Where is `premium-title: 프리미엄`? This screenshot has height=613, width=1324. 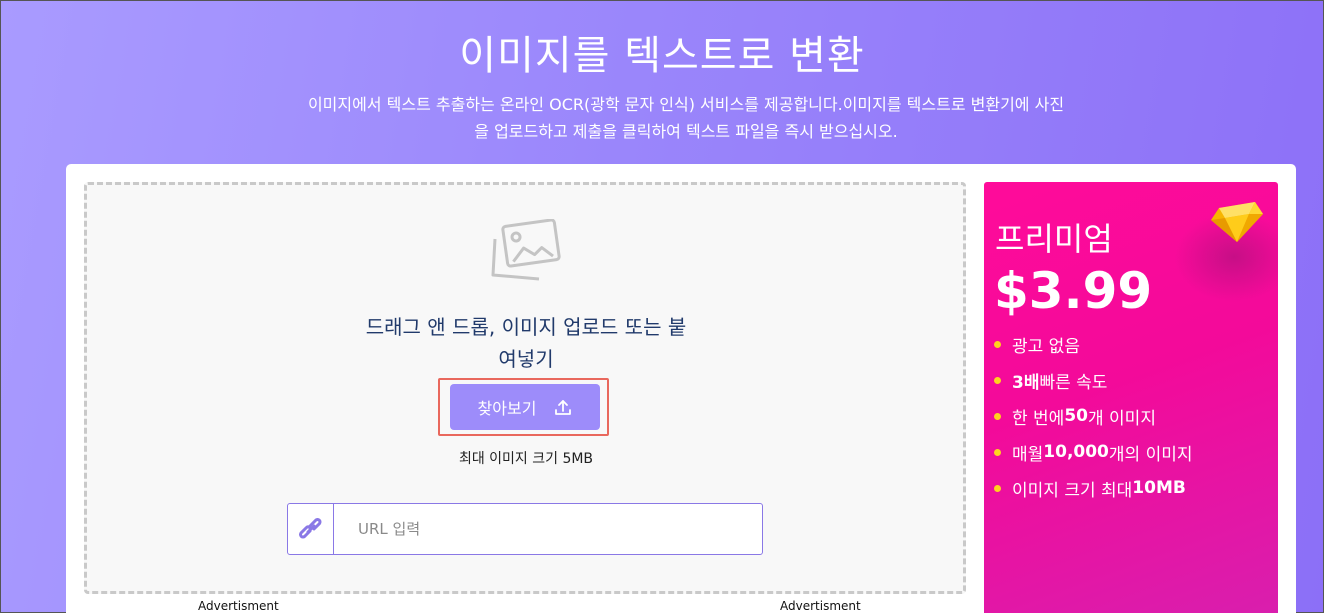 premium-title: 프리미엄 is located at coordinates (1054, 239).